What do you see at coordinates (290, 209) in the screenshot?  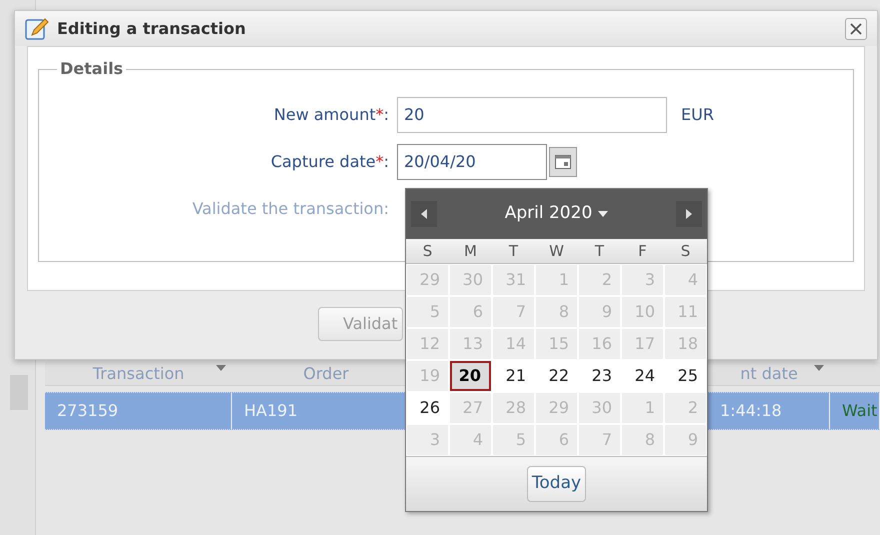 I see `field-label: Validate the transaction:` at bounding box center [290, 209].